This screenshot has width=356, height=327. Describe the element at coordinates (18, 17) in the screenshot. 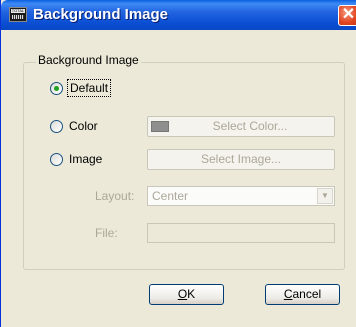

I see `app-icon-keys` at that location.